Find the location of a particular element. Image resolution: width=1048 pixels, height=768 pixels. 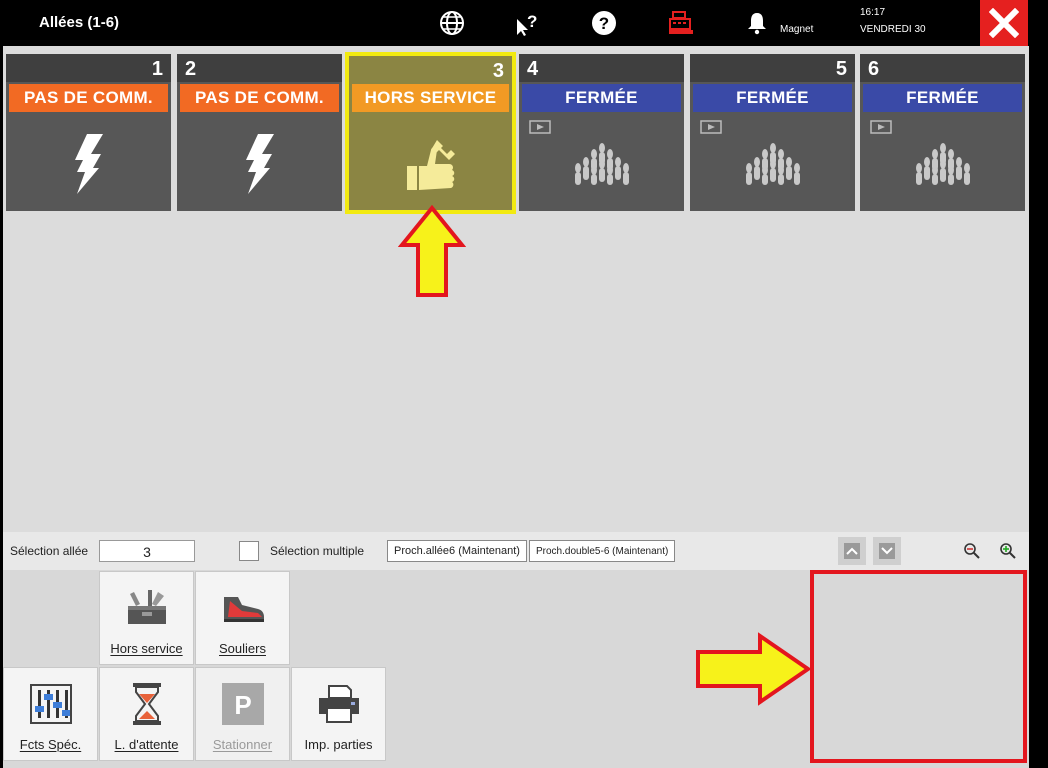

lane-number: 2 is located at coordinates (191, 69).